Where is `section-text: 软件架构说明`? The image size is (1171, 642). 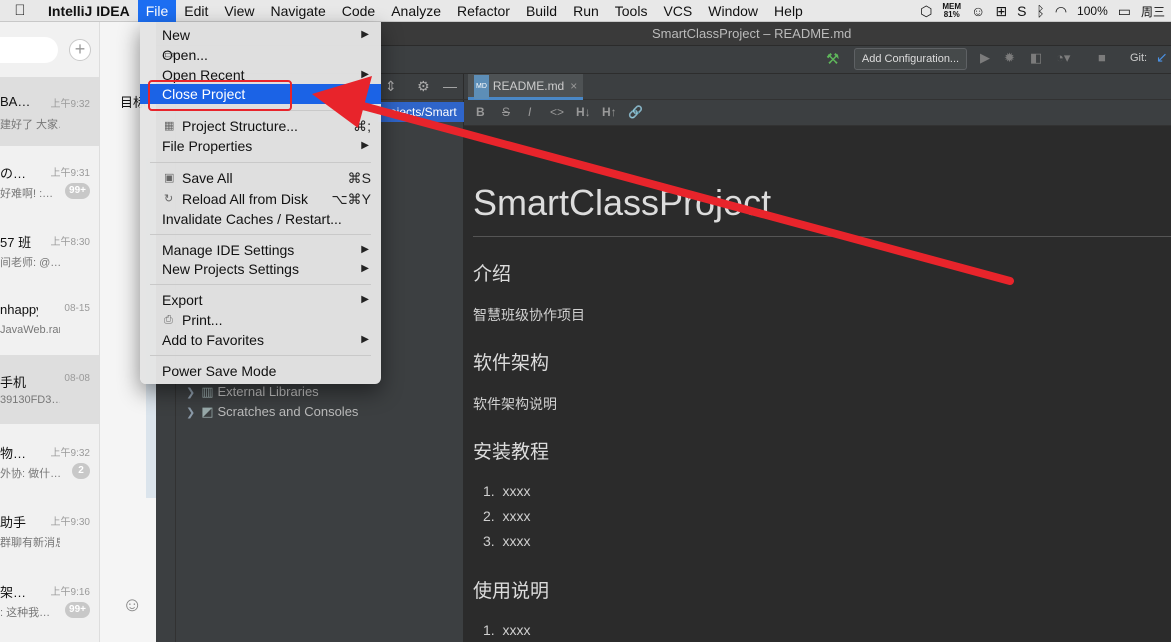 section-text: 软件架构说明 is located at coordinates (515, 404).